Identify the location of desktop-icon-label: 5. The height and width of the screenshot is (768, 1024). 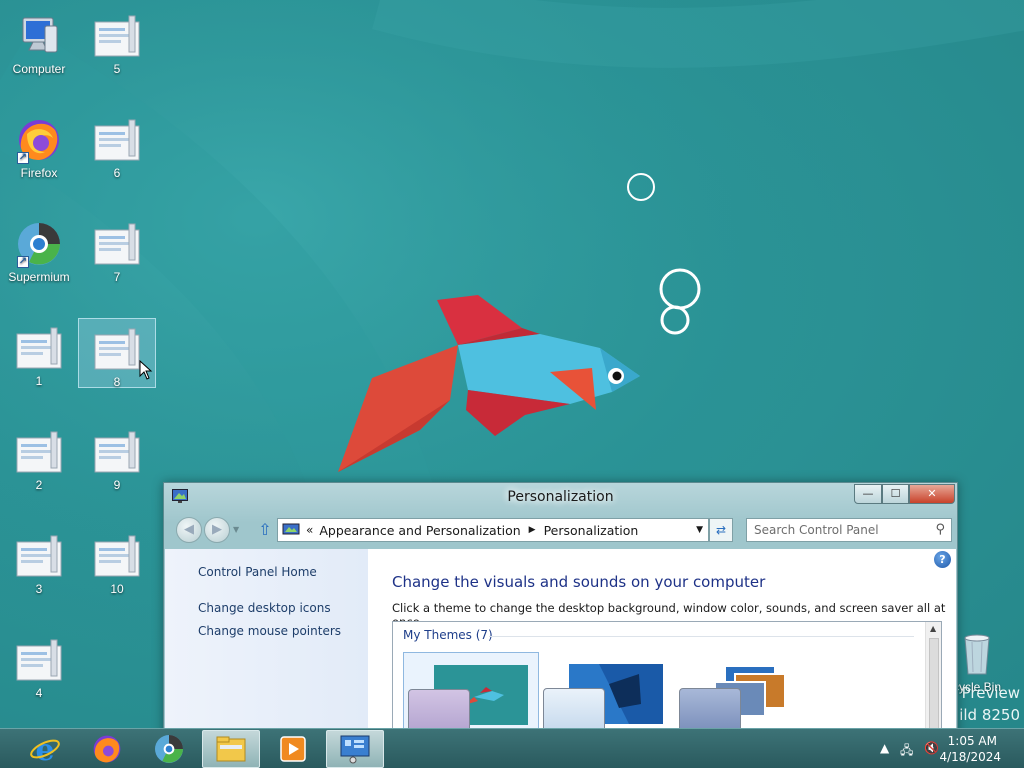
(117, 69).